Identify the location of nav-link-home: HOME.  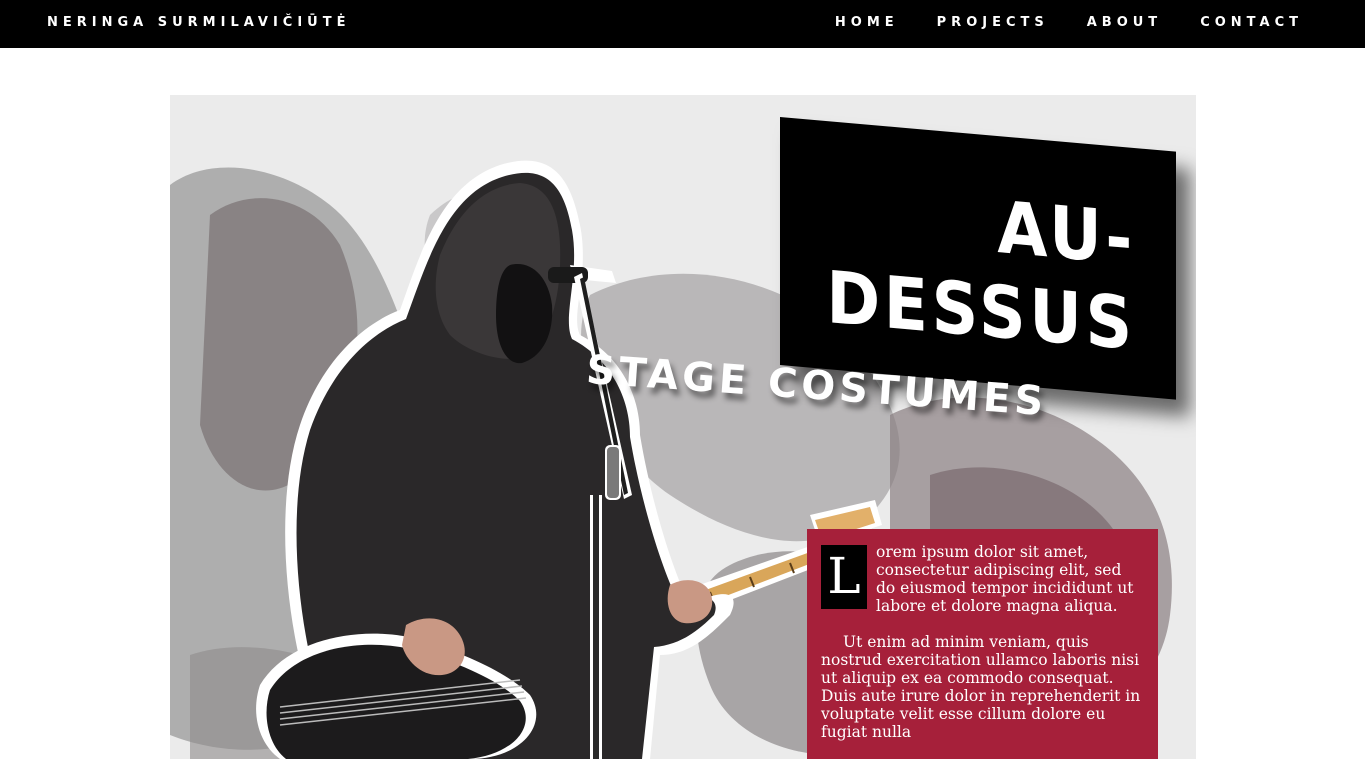
(867, 22).